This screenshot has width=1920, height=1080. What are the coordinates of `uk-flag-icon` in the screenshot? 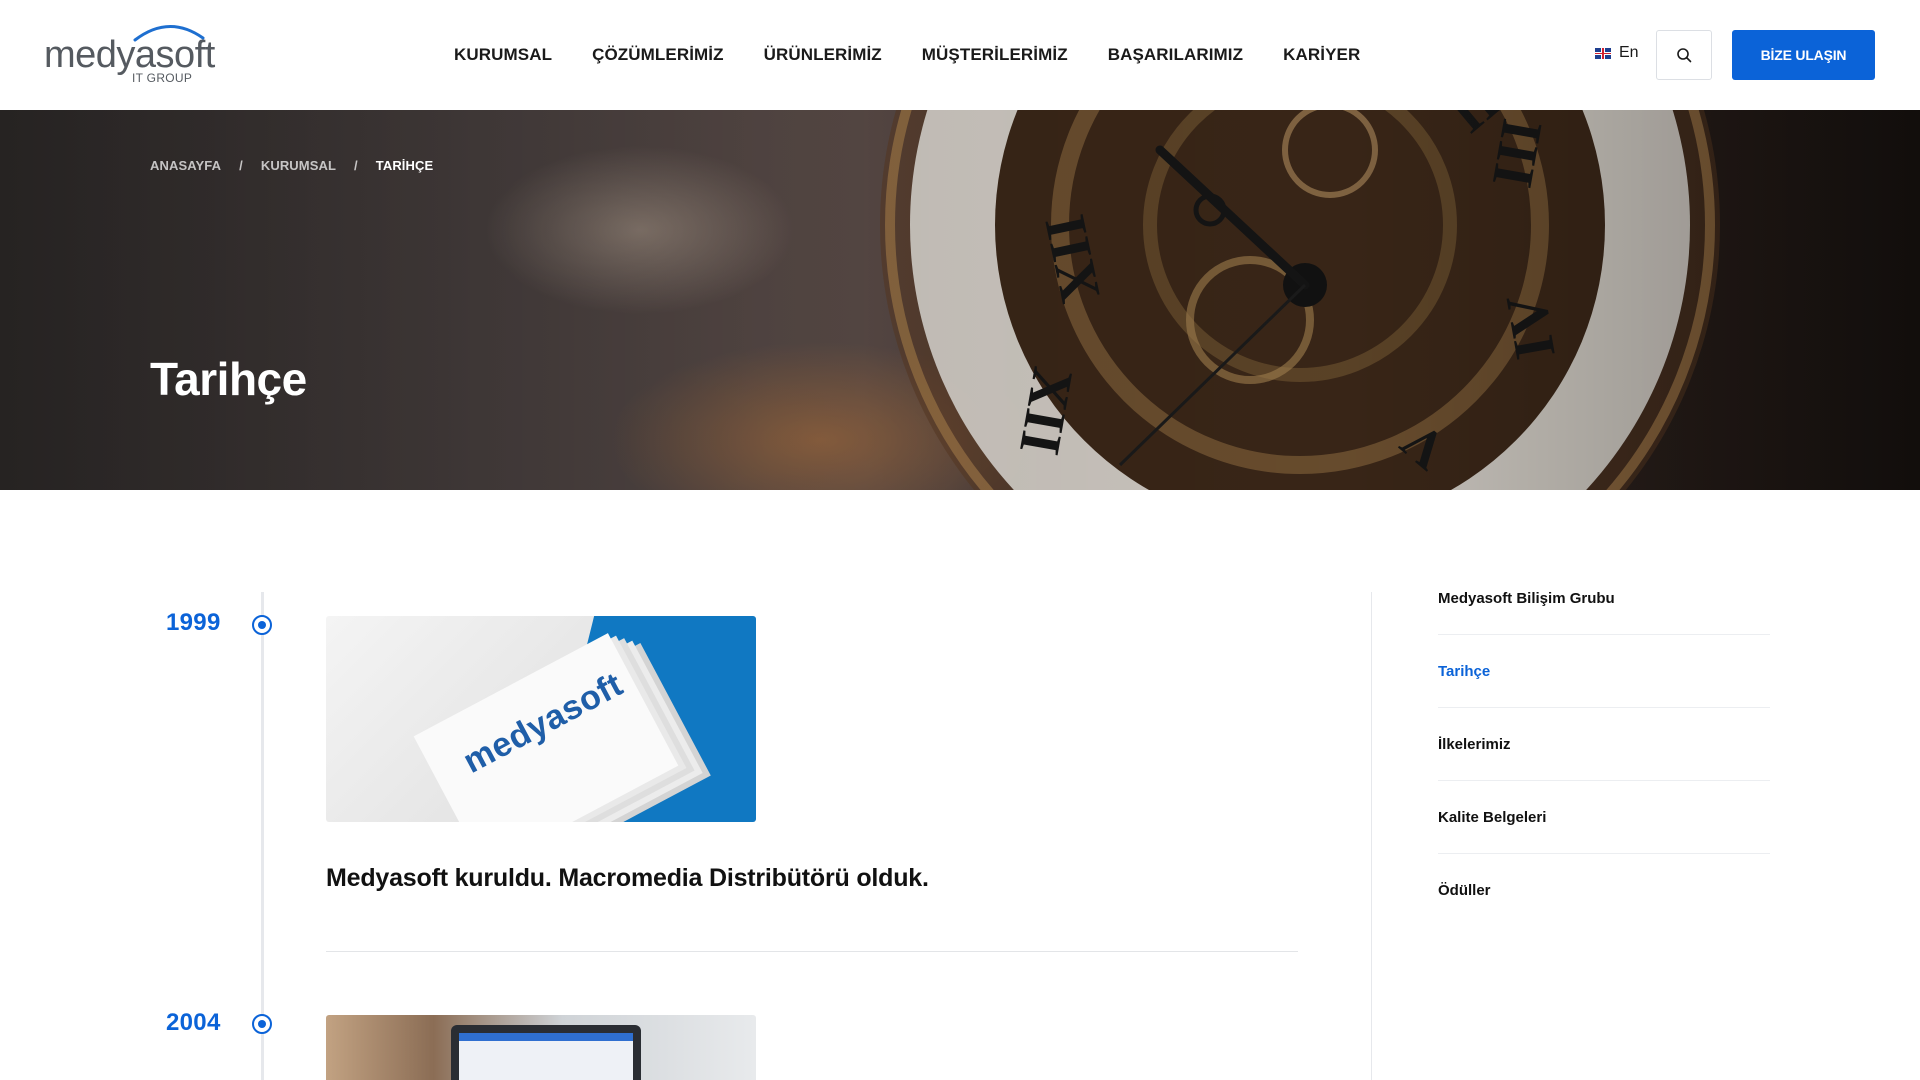 It's located at (1603, 53).